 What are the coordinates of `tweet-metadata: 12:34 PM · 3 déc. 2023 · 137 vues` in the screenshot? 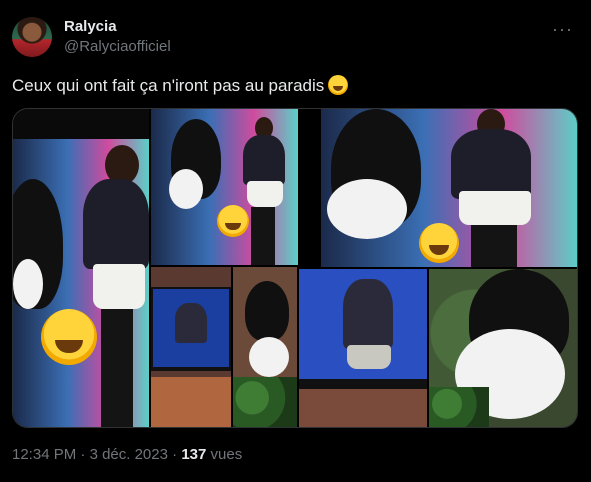 It's located at (127, 454).